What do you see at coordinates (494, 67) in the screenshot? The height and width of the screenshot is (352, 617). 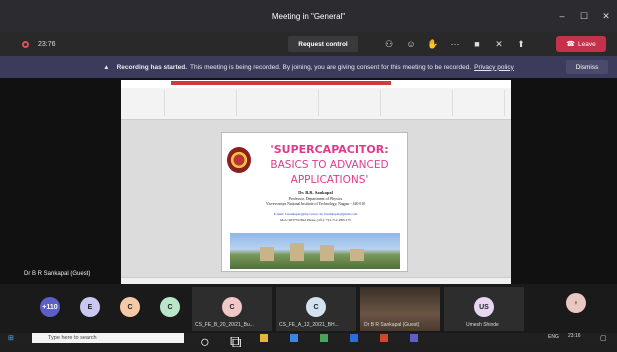 I see `privacy-policy-link: Privacy policy` at bounding box center [494, 67].